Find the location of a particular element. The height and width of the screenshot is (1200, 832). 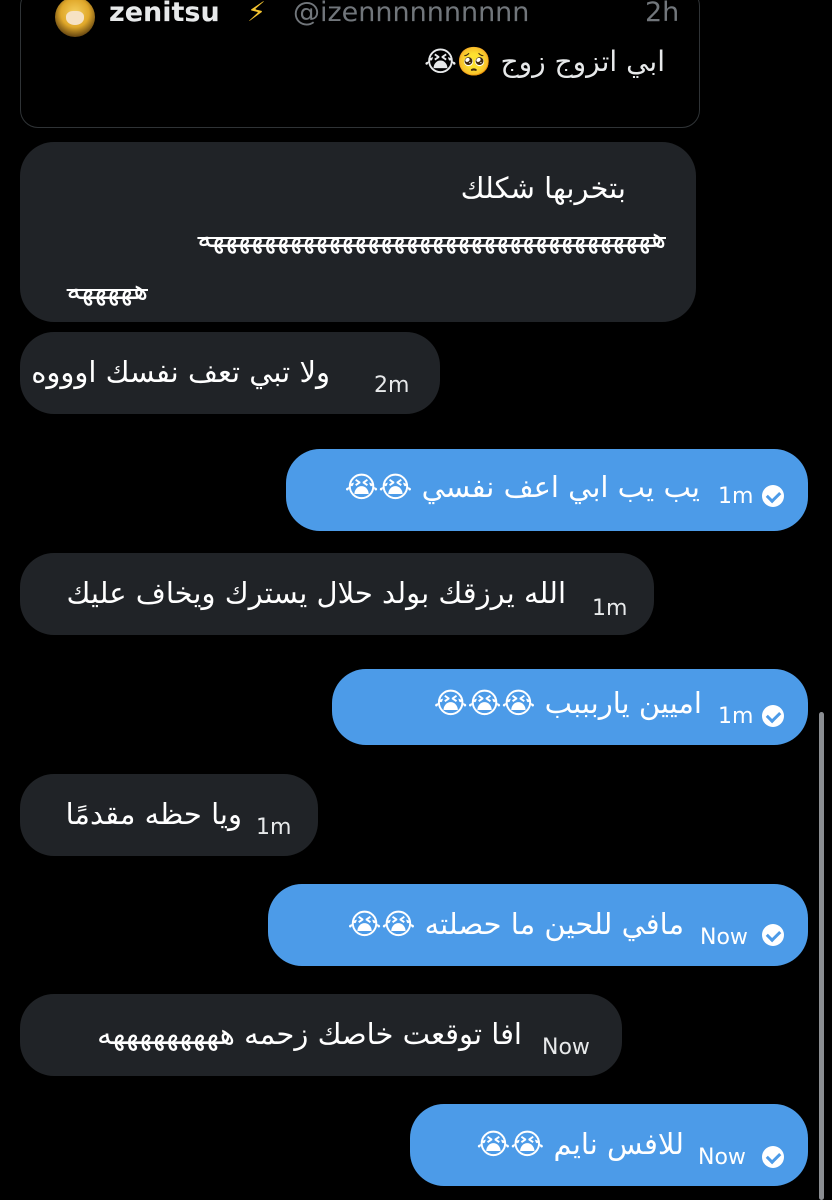

scrollbar-thumb is located at coordinates (821, 956).